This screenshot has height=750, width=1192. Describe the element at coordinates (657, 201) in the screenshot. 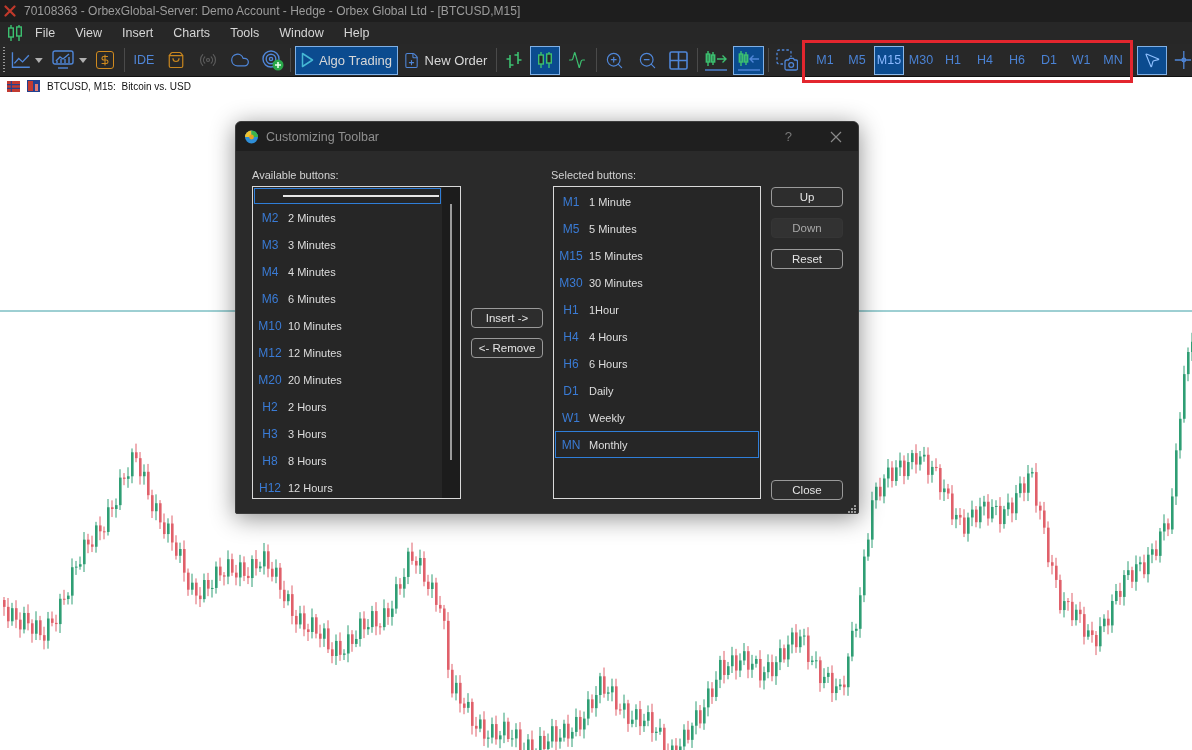

I see `list-item: M1 1 Minute` at that location.